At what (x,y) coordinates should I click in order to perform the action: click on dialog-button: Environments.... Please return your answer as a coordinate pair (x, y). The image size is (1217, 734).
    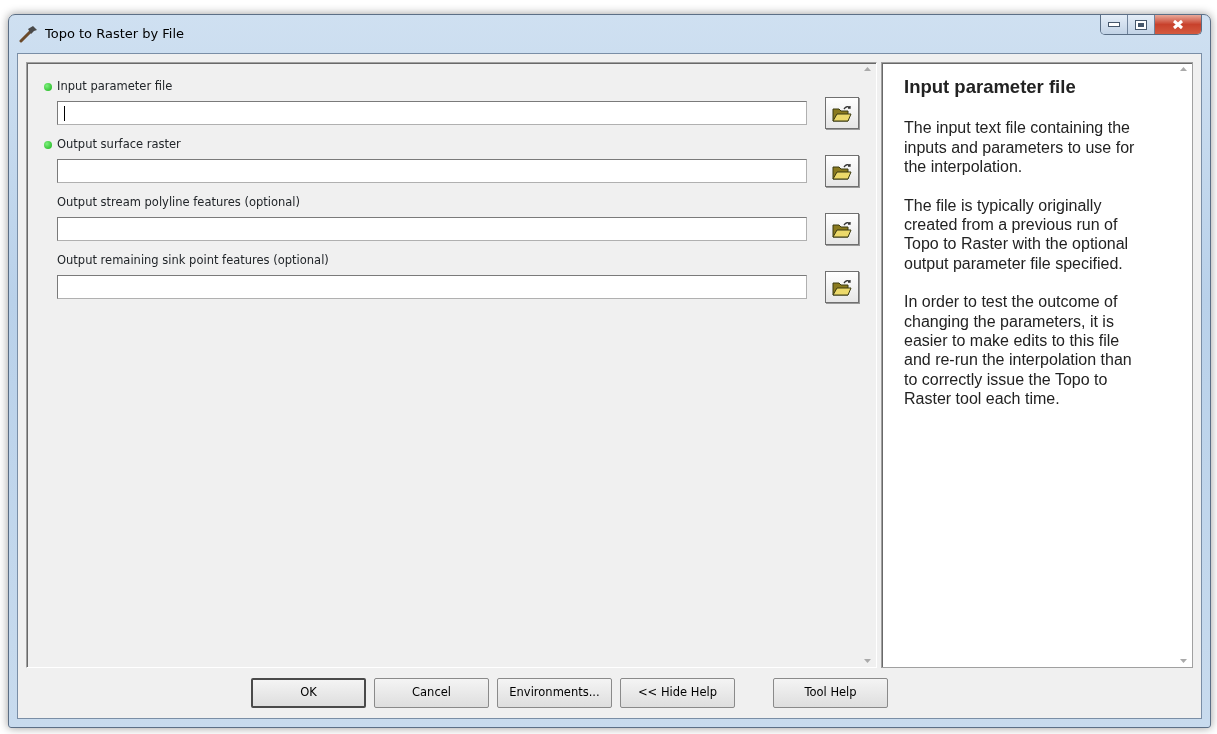
    Looking at the image, I should click on (554, 693).